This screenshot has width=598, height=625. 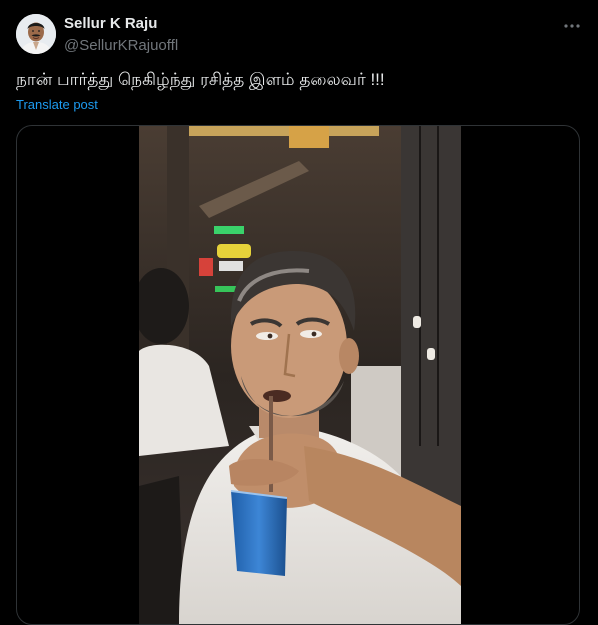 I want to click on author-avatar, so click(x=36, y=34).